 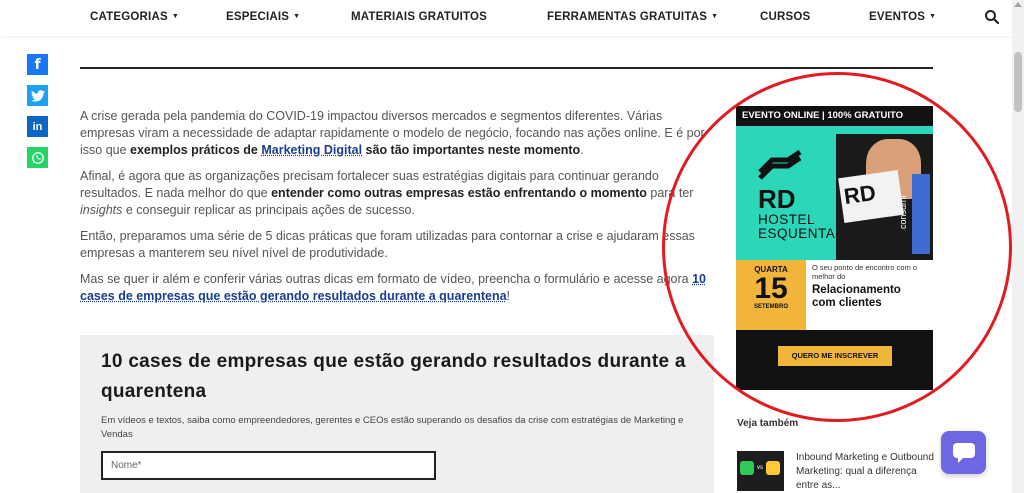 I want to click on rd-logo-icon, so click(x=780, y=165).